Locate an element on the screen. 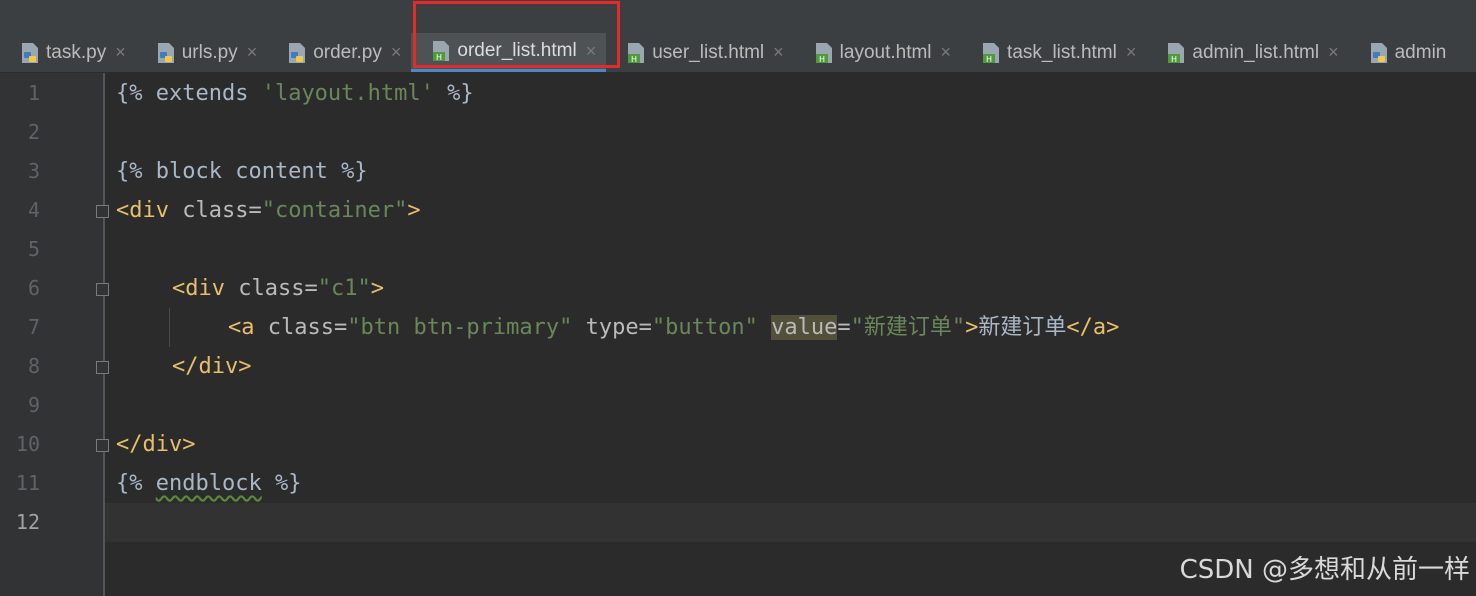  tab-order-py: order.py × is located at coordinates (339, 52).